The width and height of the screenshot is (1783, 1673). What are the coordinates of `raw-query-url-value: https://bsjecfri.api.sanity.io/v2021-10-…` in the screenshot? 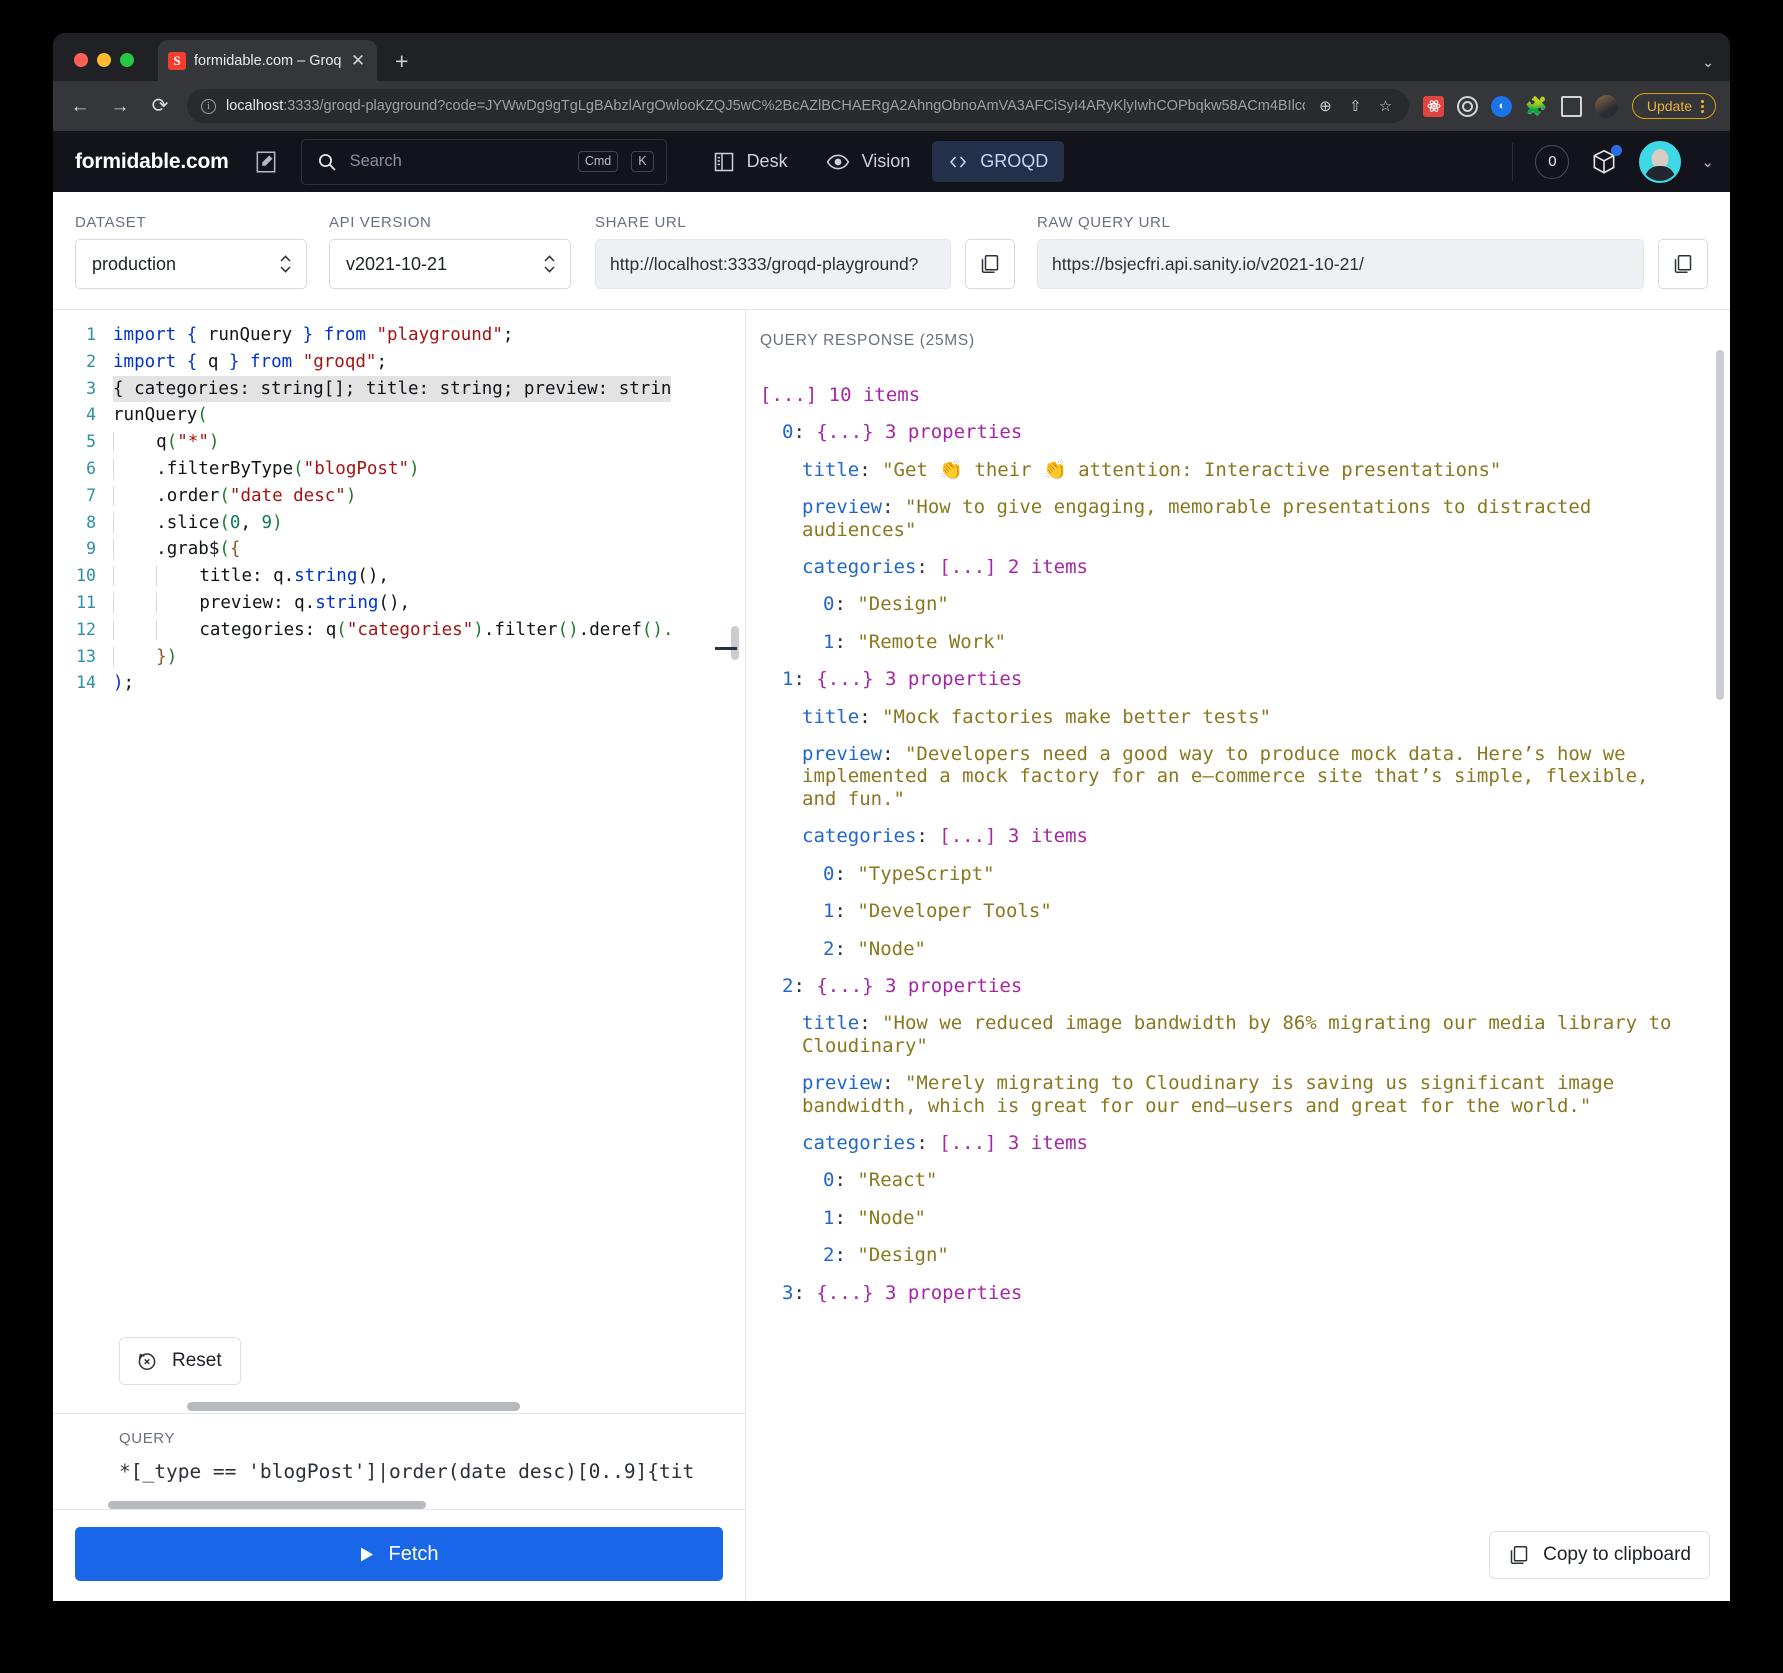 It's located at (1340, 264).